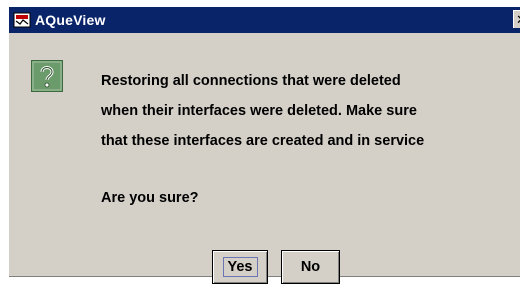 The image size is (520, 305). I want to click on close-icon: ✕, so click(518, 20).